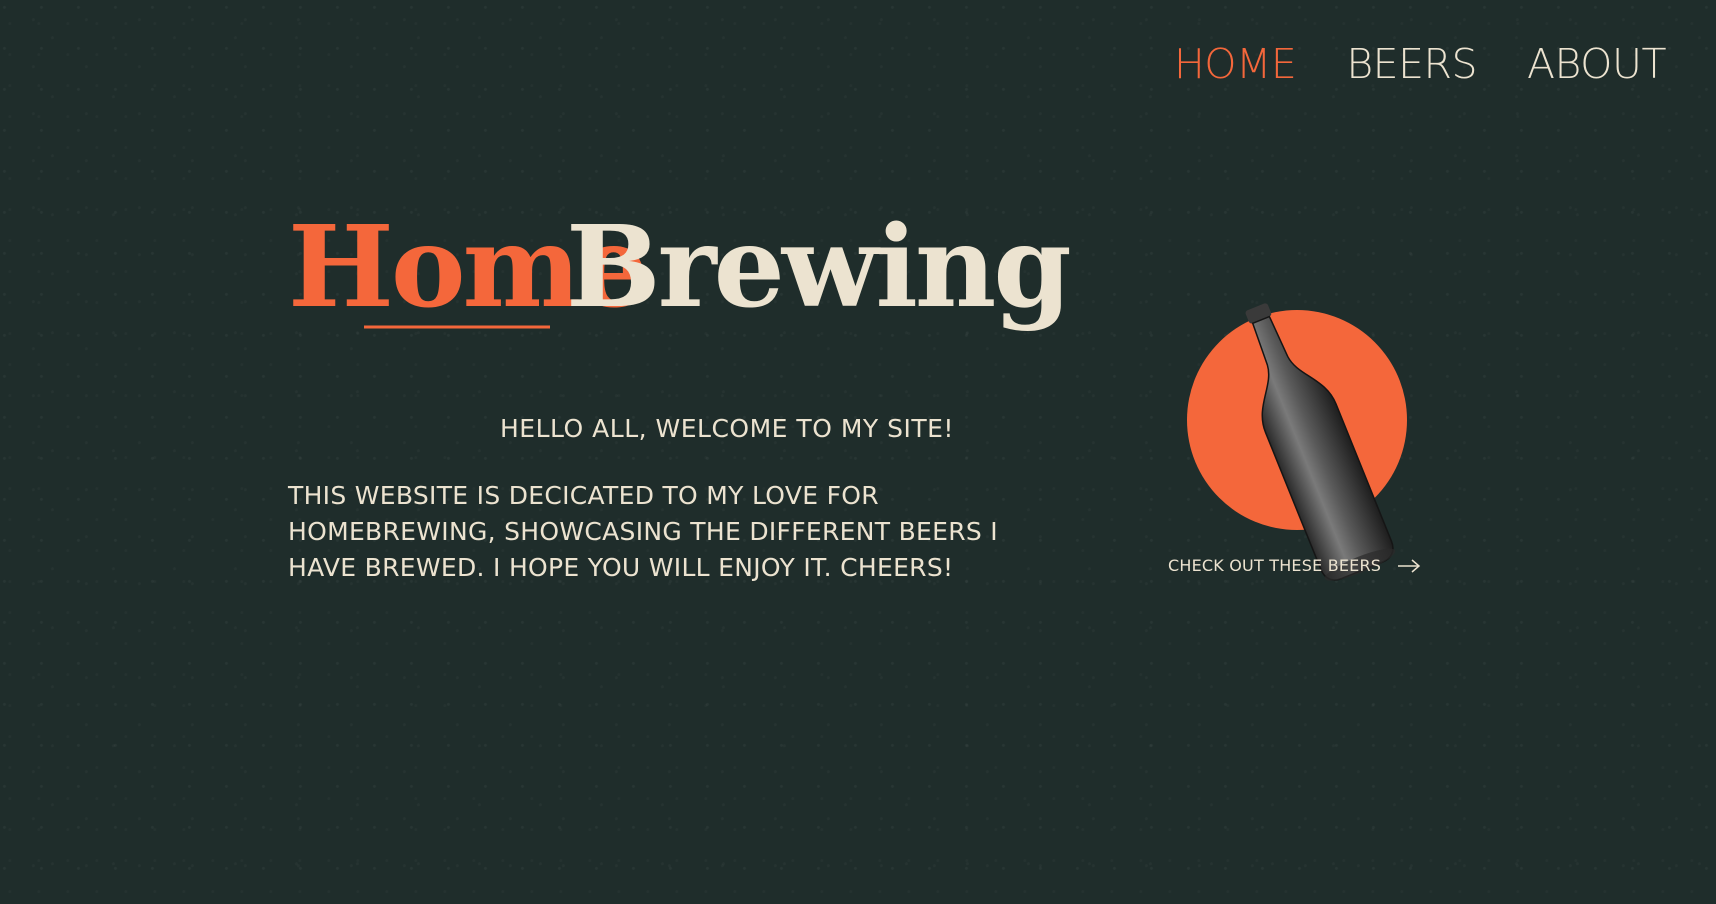 This screenshot has width=1716, height=904. What do you see at coordinates (1597, 64) in the screenshot?
I see `nav-about: ABOUT` at bounding box center [1597, 64].